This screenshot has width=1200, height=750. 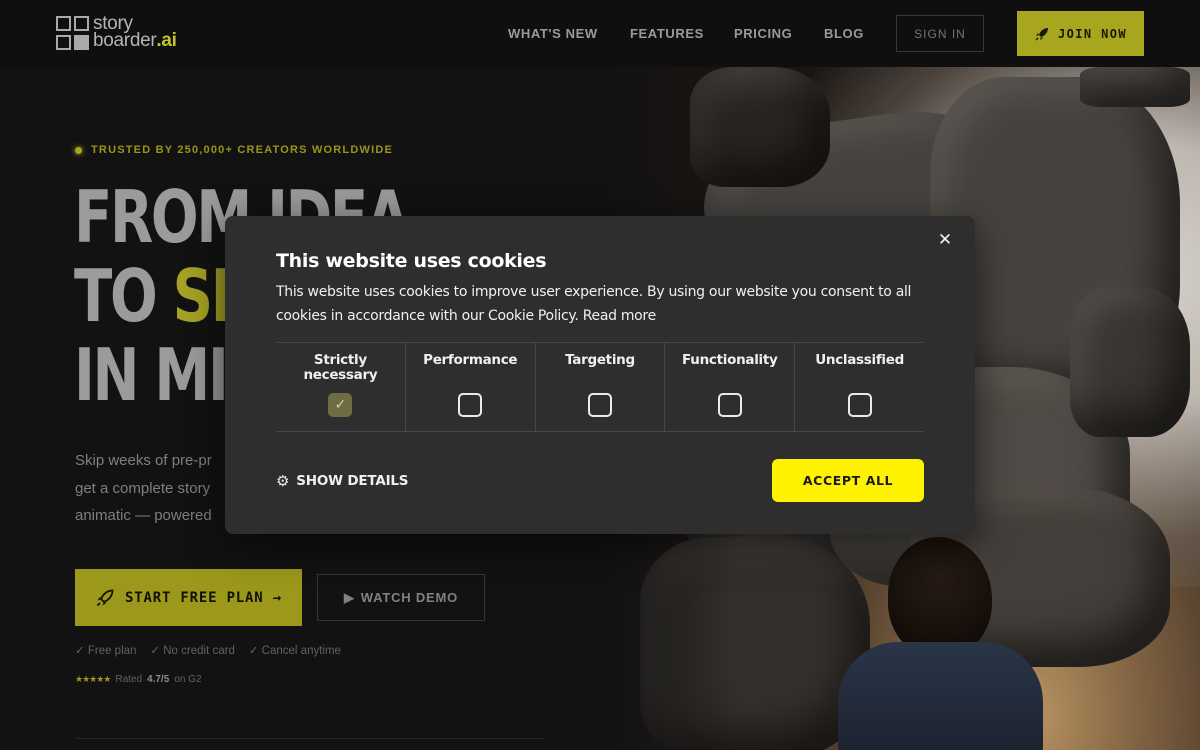 I want to click on strictly-necessary-checkbox: ✓, so click(x=340, y=405).